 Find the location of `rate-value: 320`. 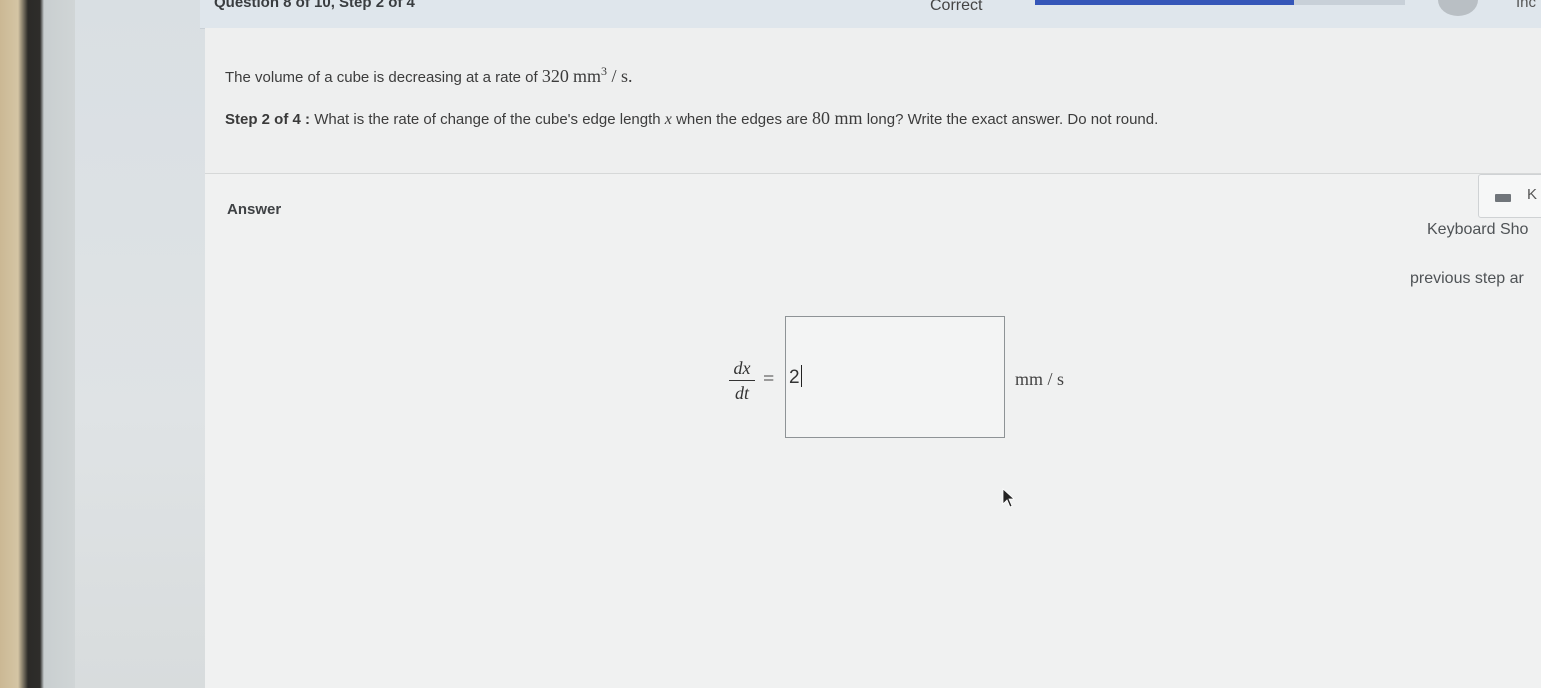

rate-value: 320 is located at coordinates (555, 76).